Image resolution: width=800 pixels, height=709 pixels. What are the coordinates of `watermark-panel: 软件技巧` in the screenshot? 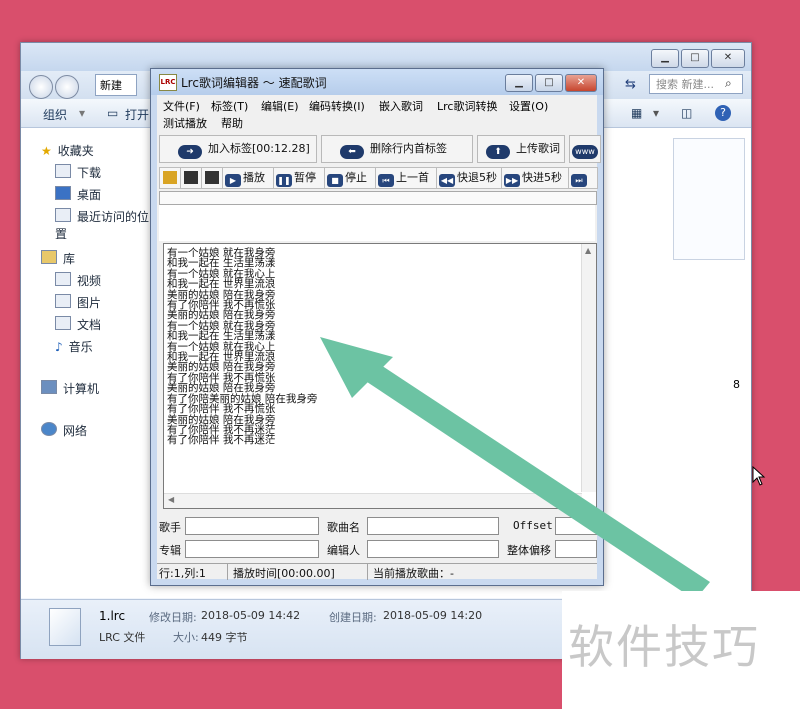 It's located at (681, 650).